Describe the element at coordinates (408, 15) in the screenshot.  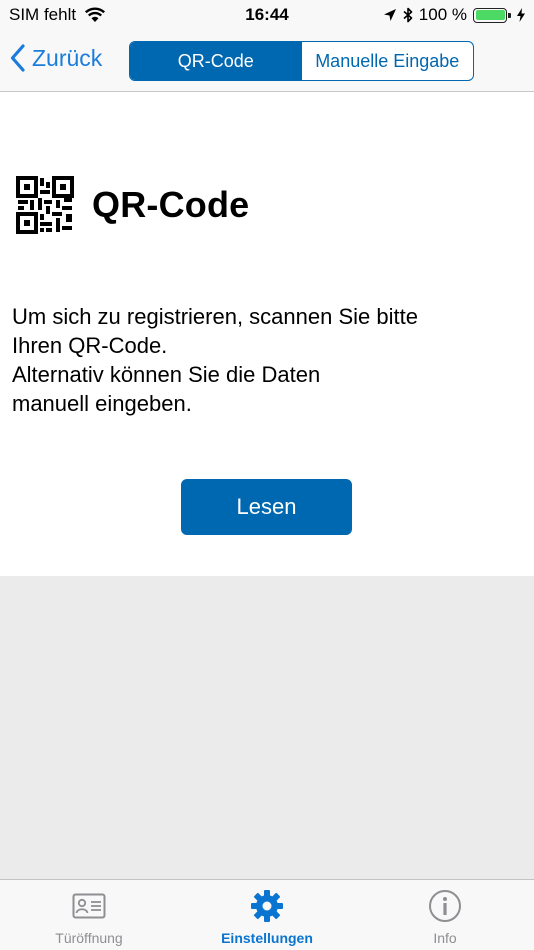
I see `bluetooth-icon` at that location.